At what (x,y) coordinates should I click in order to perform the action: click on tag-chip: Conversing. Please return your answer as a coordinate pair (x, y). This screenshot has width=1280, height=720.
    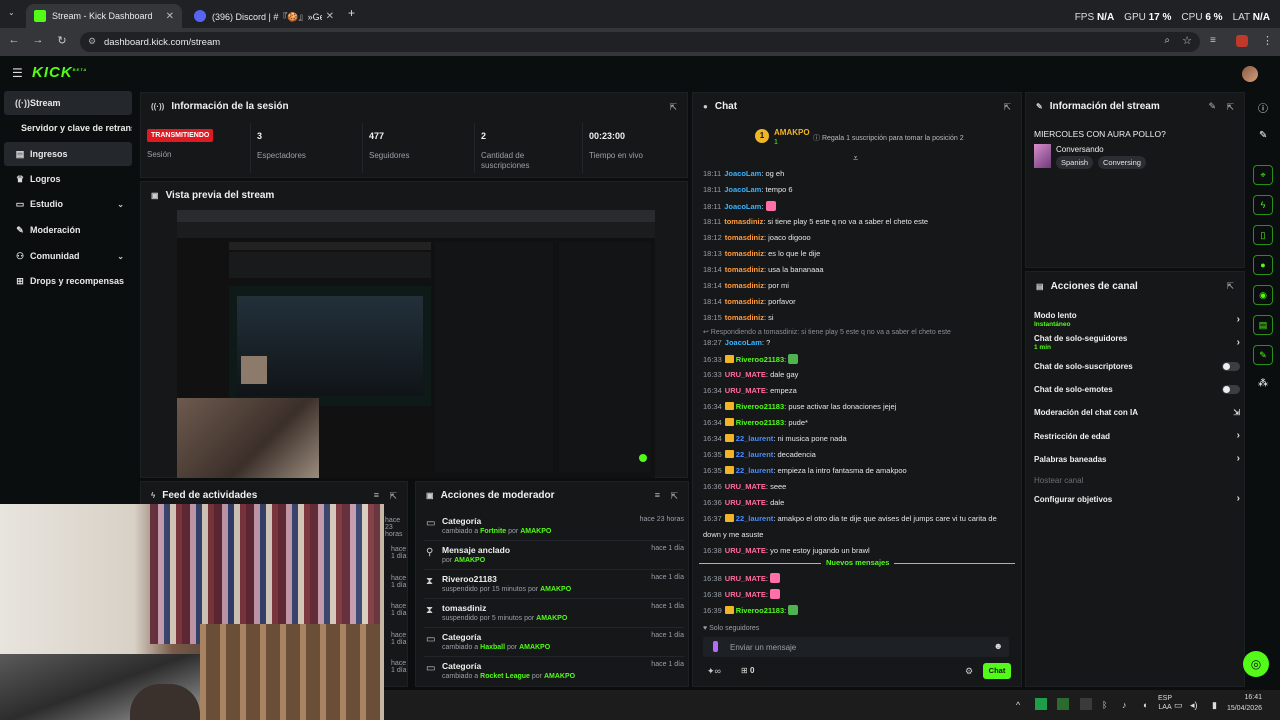
    Looking at the image, I should click on (1122, 162).